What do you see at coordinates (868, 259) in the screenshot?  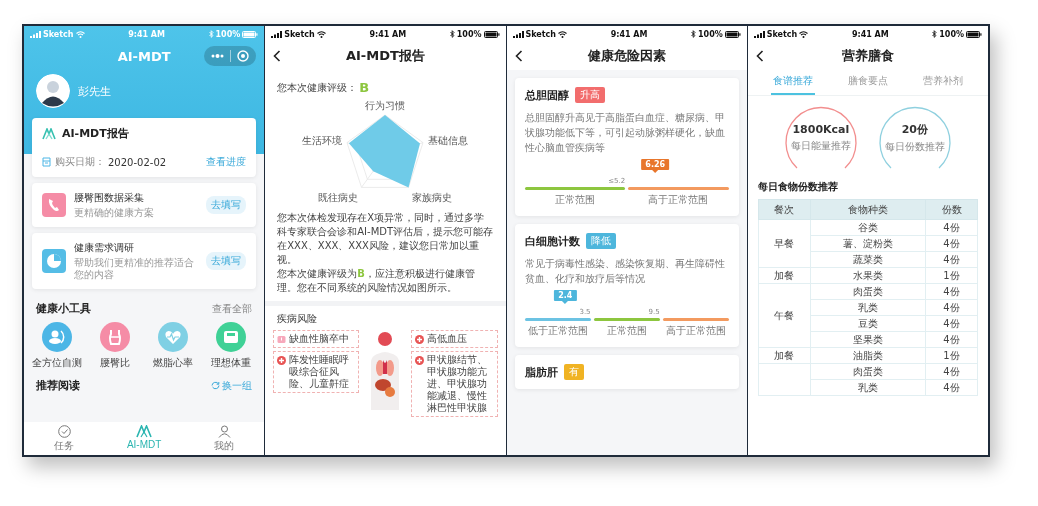 I see `table-cell: 蔬菜类` at bounding box center [868, 259].